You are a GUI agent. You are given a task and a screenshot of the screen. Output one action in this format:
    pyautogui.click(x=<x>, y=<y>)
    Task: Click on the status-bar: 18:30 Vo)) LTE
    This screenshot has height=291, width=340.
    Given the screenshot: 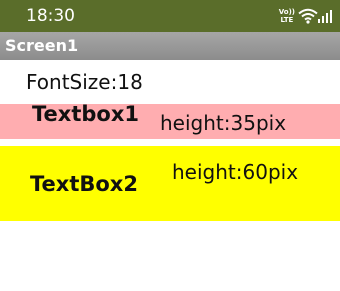 What is the action you would take?
    pyautogui.click(x=170, y=16)
    